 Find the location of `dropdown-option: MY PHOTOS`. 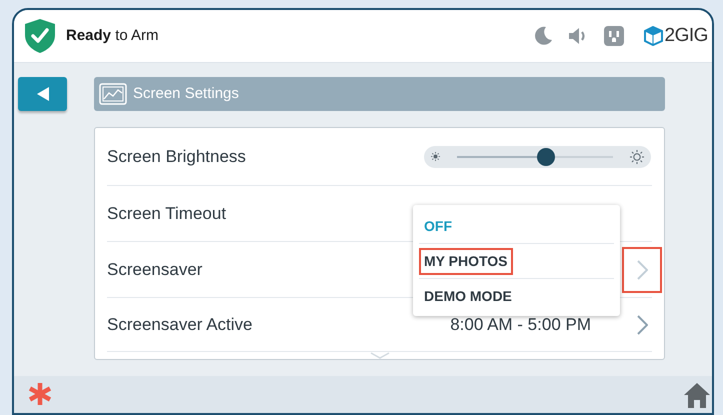

dropdown-option: MY PHOTOS is located at coordinates (466, 261).